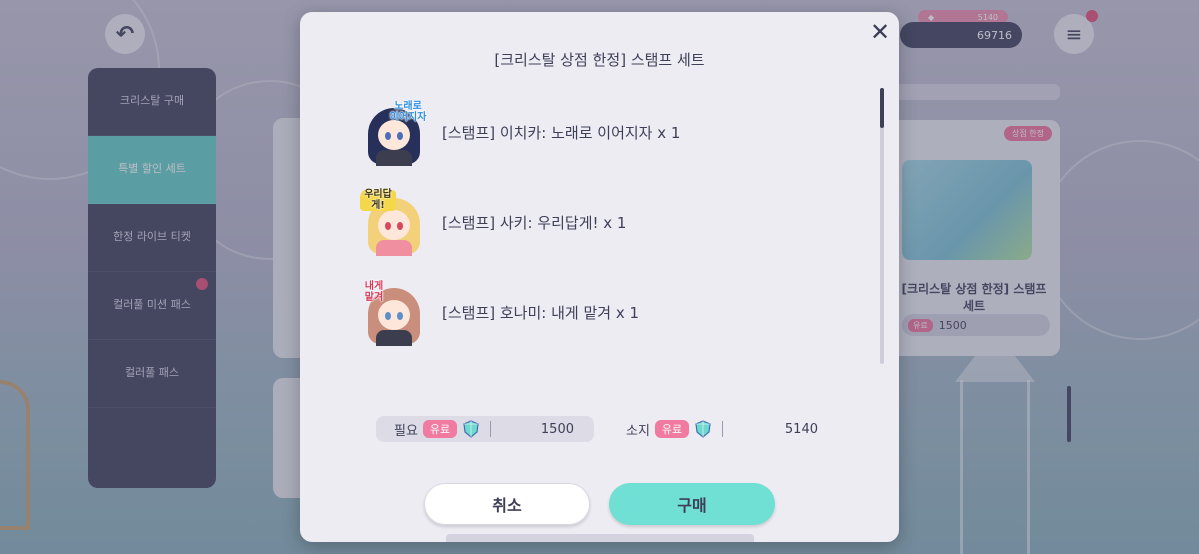 This screenshot has height=554, width=1199. I want to click on close-icon: ✕, so click(880, 32).